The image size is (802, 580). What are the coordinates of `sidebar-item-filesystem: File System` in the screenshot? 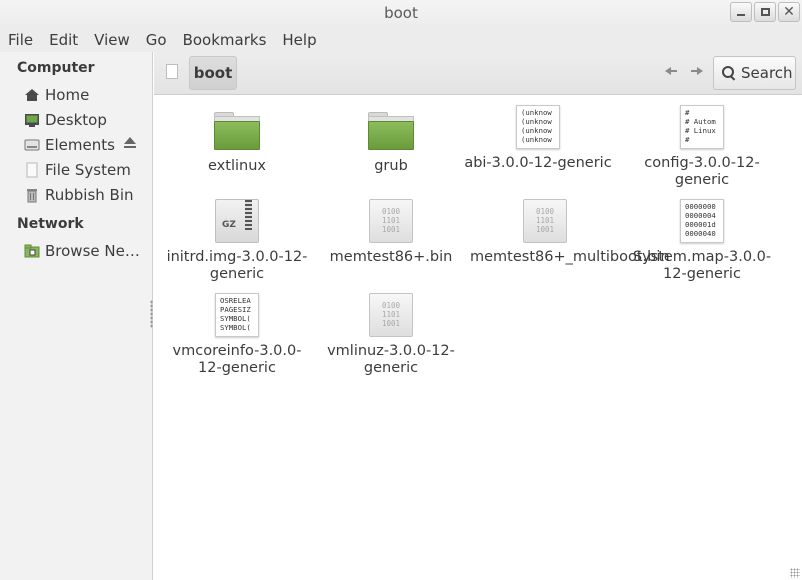 It's located at (87, 170).